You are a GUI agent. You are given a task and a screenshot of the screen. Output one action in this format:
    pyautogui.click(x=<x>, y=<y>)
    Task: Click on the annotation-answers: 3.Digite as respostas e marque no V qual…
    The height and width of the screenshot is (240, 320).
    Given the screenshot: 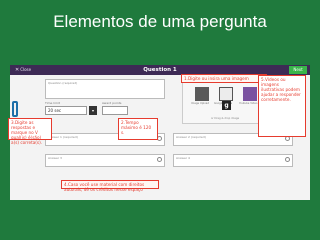 What is the action you would take?
    pyautogui.click(x=30, y=131)
    